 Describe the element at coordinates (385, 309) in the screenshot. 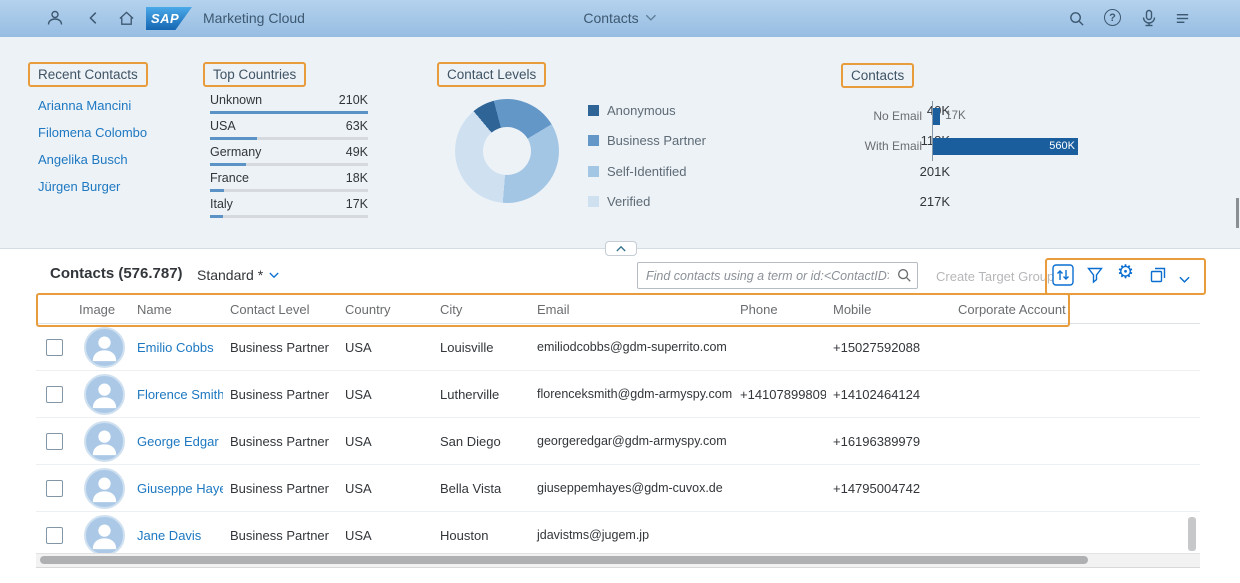

I see `column-header-country: Country` at that location.